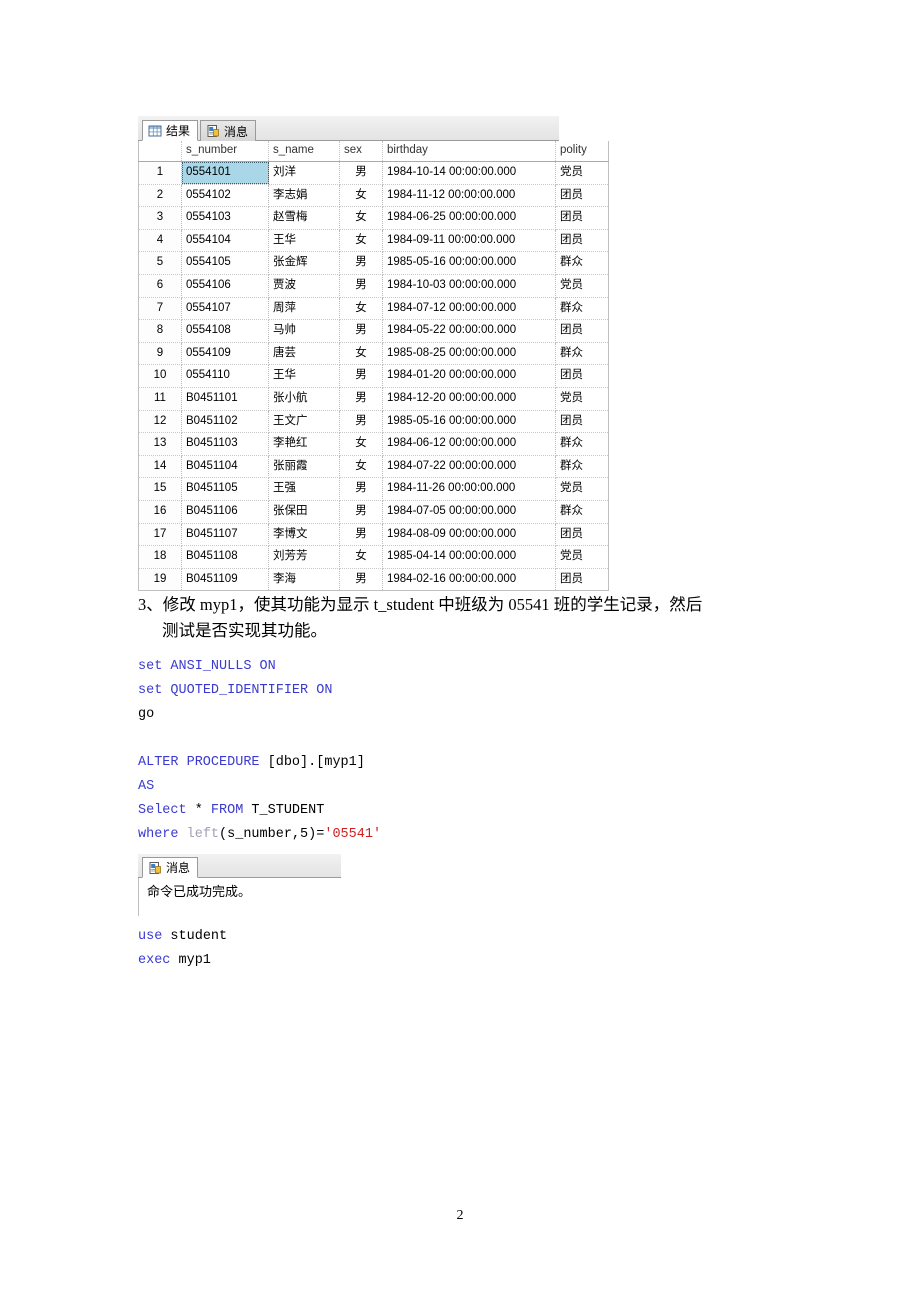  I want to click on tab-results: 结果, so click(170, 130).